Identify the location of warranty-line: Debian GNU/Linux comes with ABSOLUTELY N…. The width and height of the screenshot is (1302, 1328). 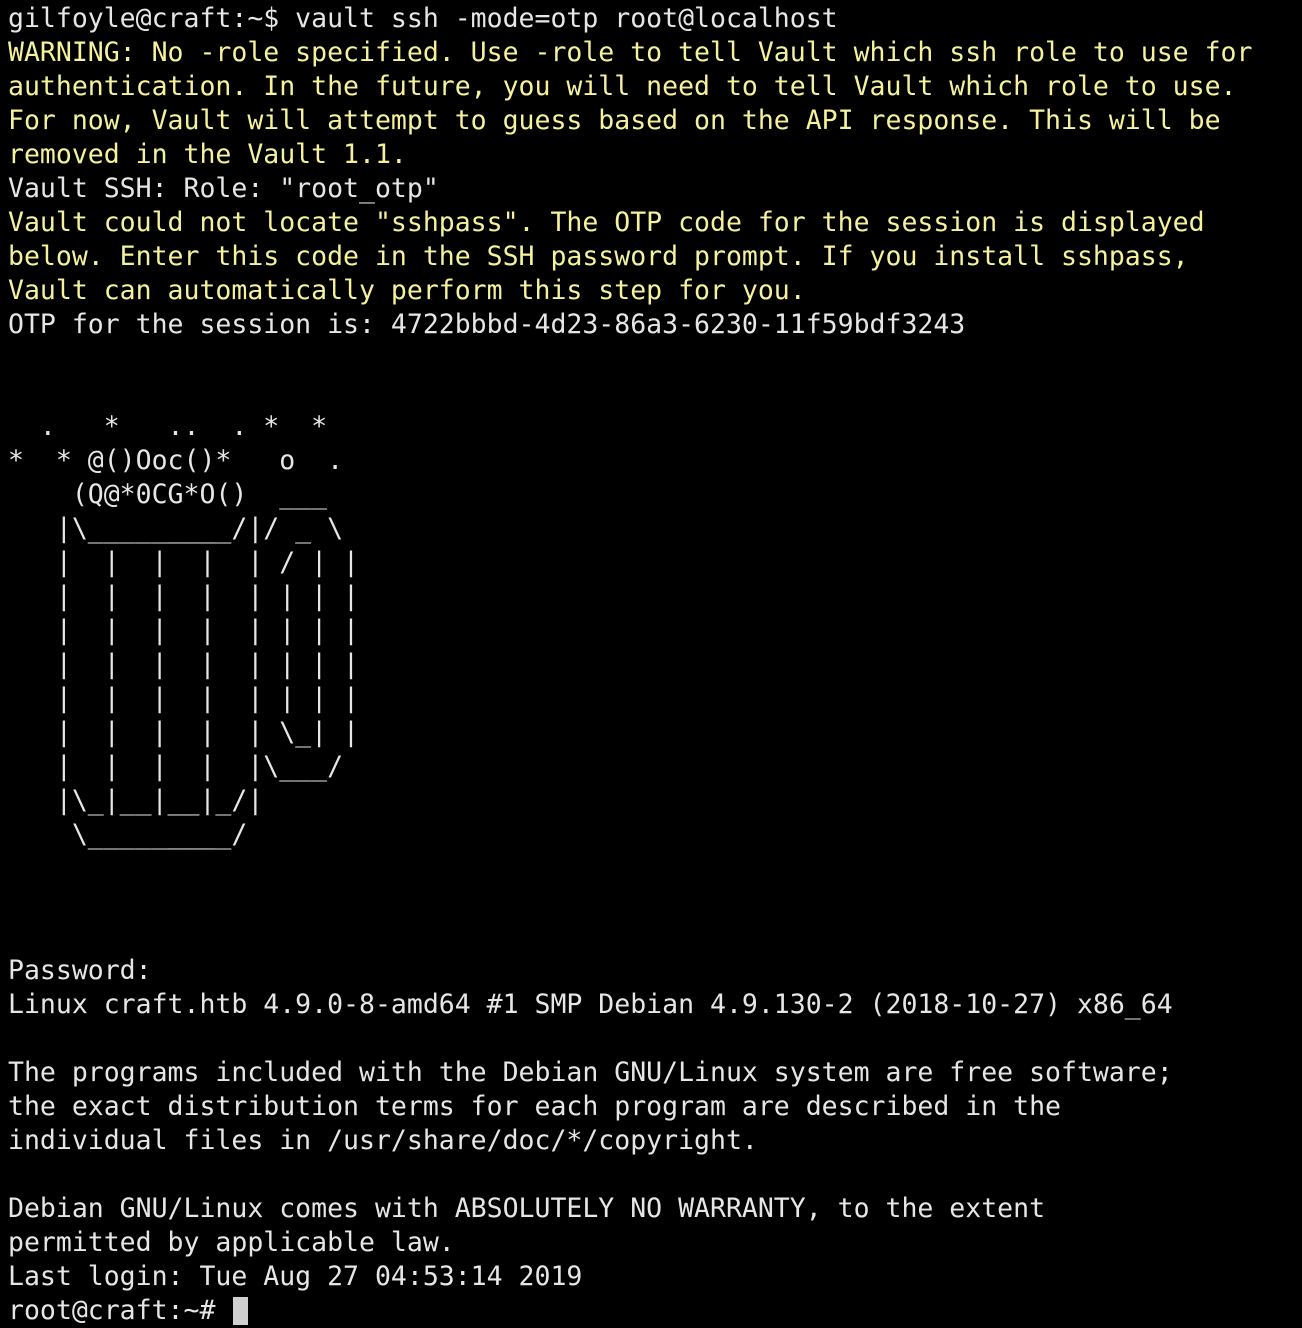
(527, 1208).